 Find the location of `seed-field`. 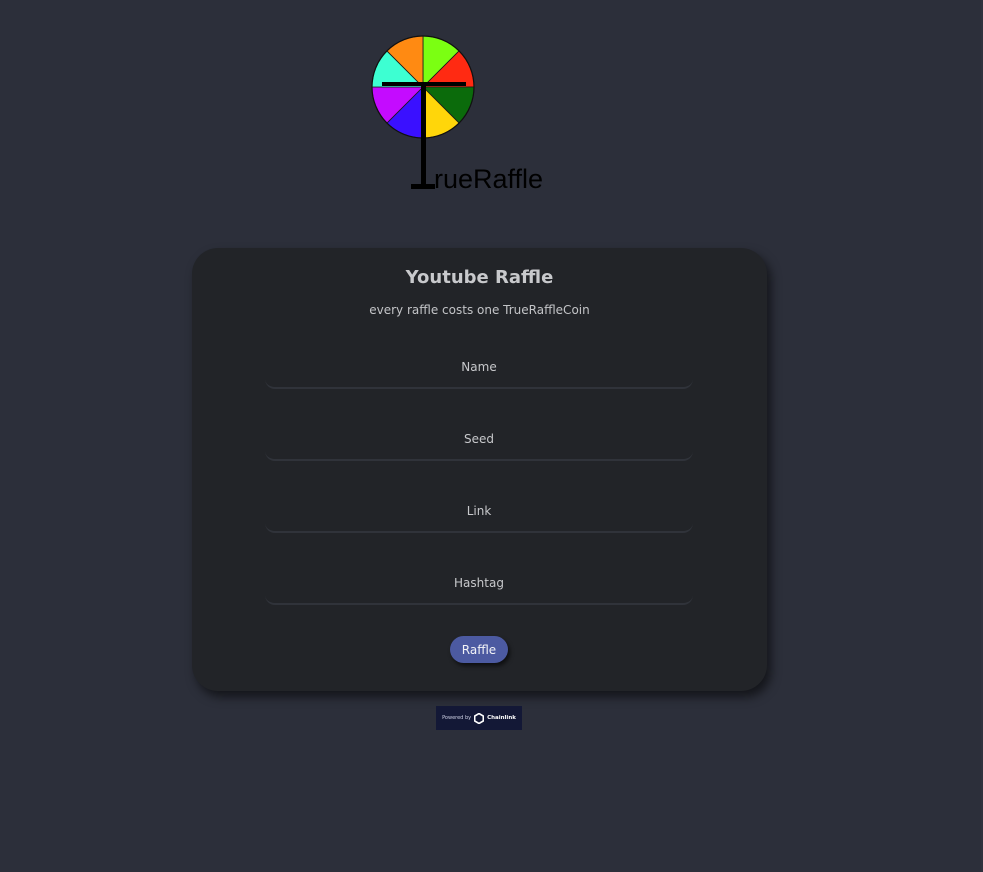

seed-field is located at coordinates (479, 438).